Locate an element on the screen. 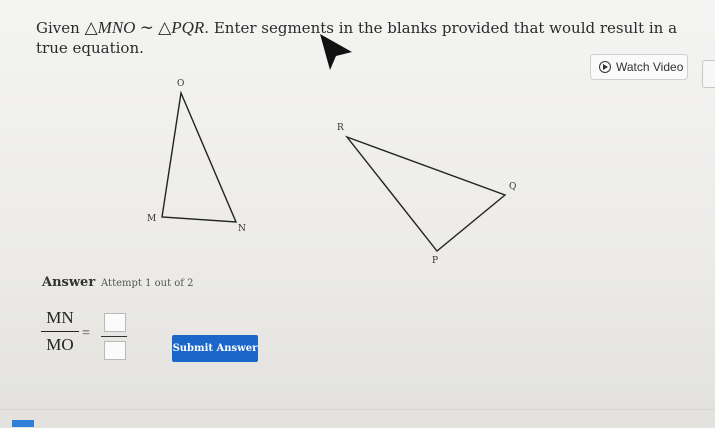 The width and height of the screenshot is (715, 428). vertex-label-r: R is located at coordinates (340, 128).